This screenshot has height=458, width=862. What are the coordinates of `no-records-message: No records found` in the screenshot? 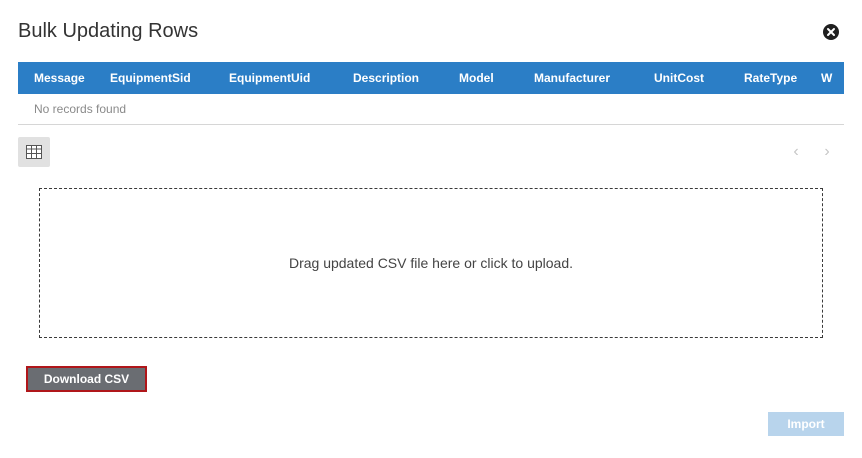 It's located at (431, 109).